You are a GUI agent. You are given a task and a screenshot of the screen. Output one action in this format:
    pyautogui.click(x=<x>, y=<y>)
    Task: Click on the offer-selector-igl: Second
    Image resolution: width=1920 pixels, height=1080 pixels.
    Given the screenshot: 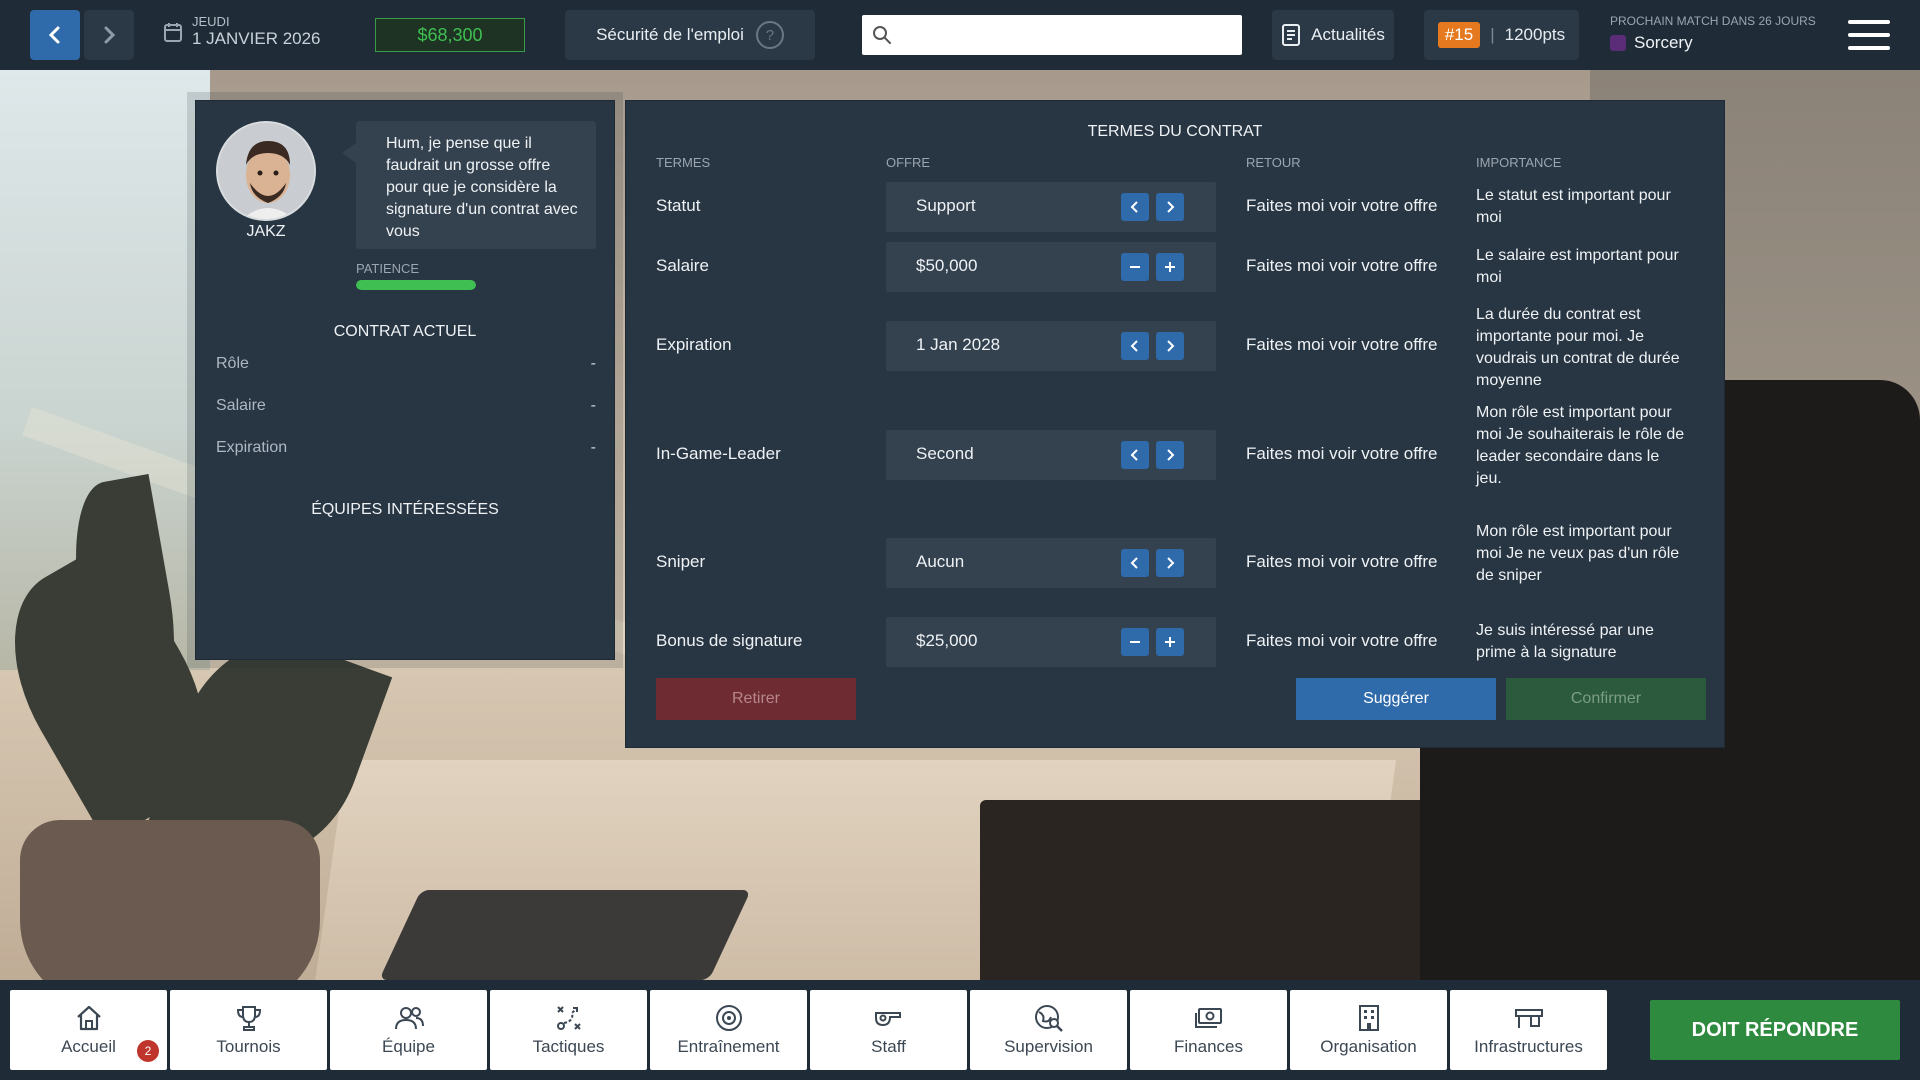 What is the action you would take?
    pyautogui.click(x=1051, y=455)
    